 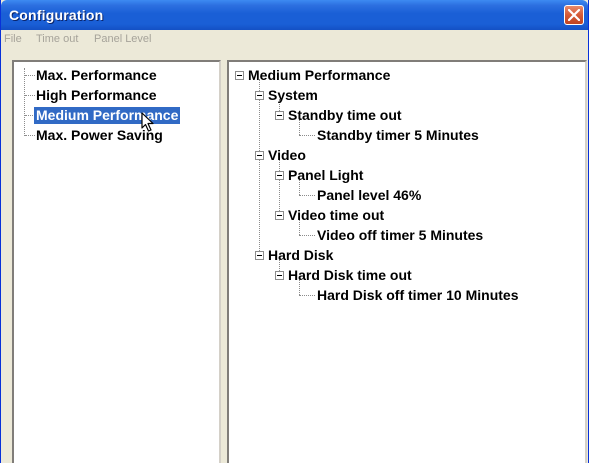 What do you see at coordinates (13, 39) in the screenshot?
I see `menu-file: File` at bounding box center [13, 39].